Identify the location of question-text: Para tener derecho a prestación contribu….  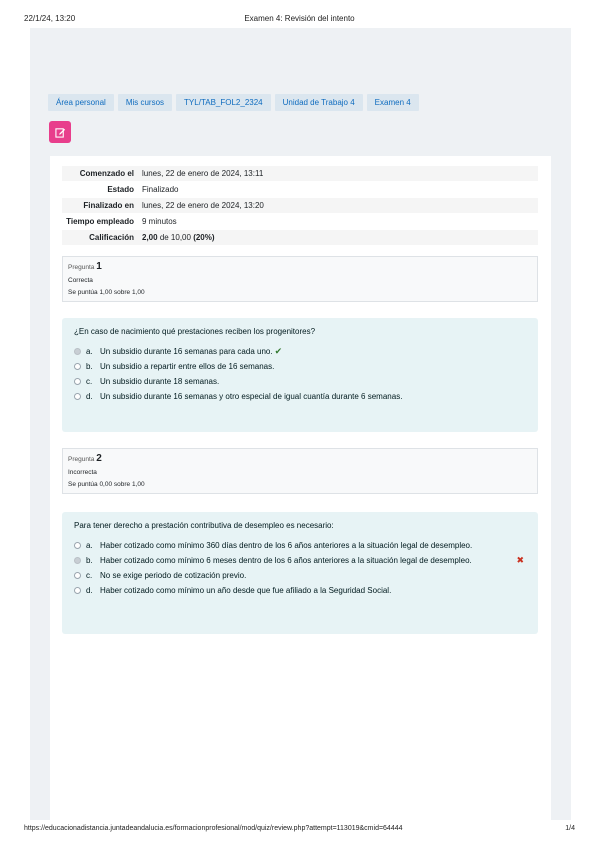
(204, 525).